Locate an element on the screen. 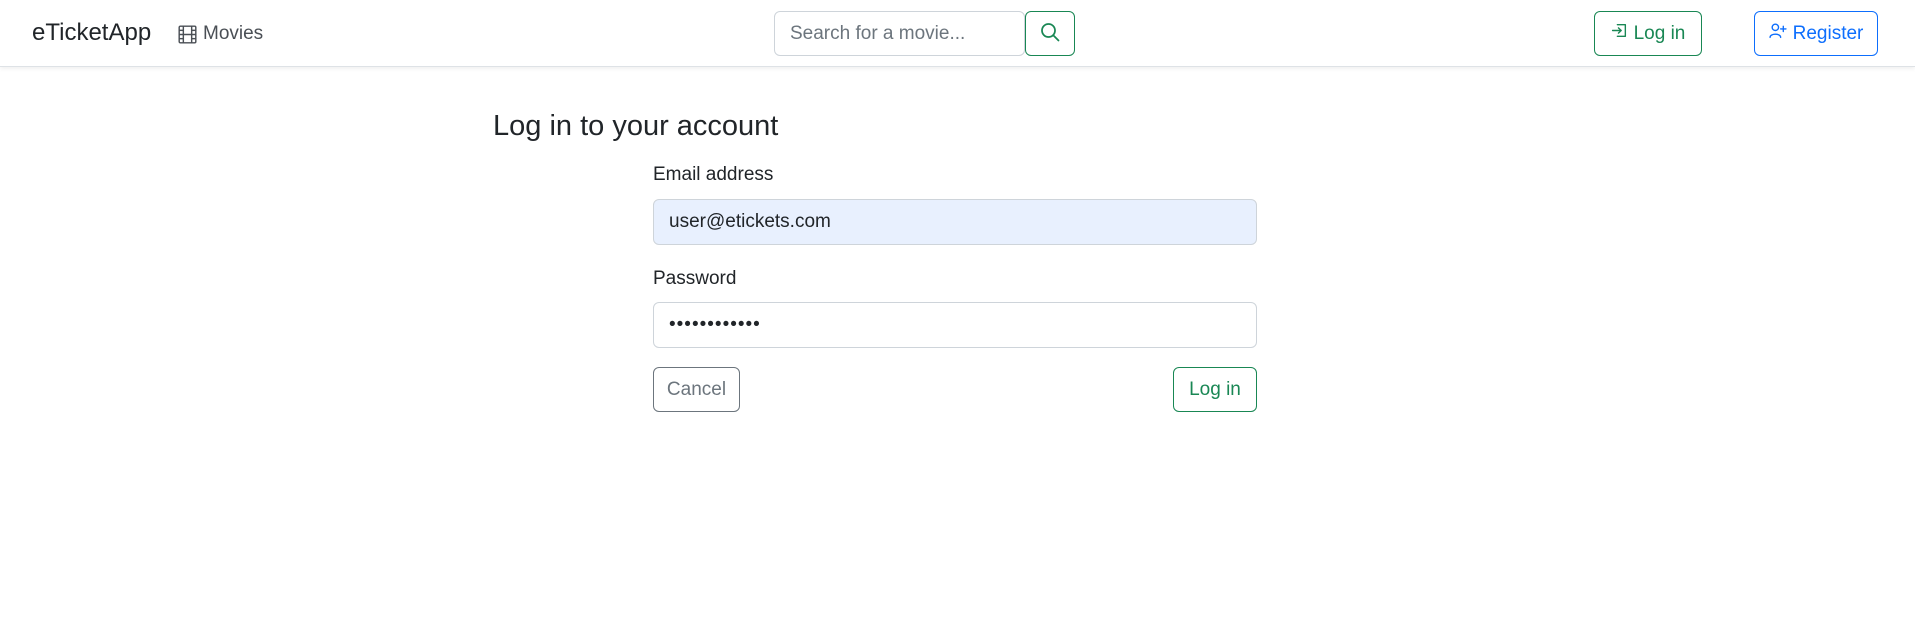 The height and width of the screenshot is (617, 1915). login-submit-button: Log in is located at coordinates (1215, 389).